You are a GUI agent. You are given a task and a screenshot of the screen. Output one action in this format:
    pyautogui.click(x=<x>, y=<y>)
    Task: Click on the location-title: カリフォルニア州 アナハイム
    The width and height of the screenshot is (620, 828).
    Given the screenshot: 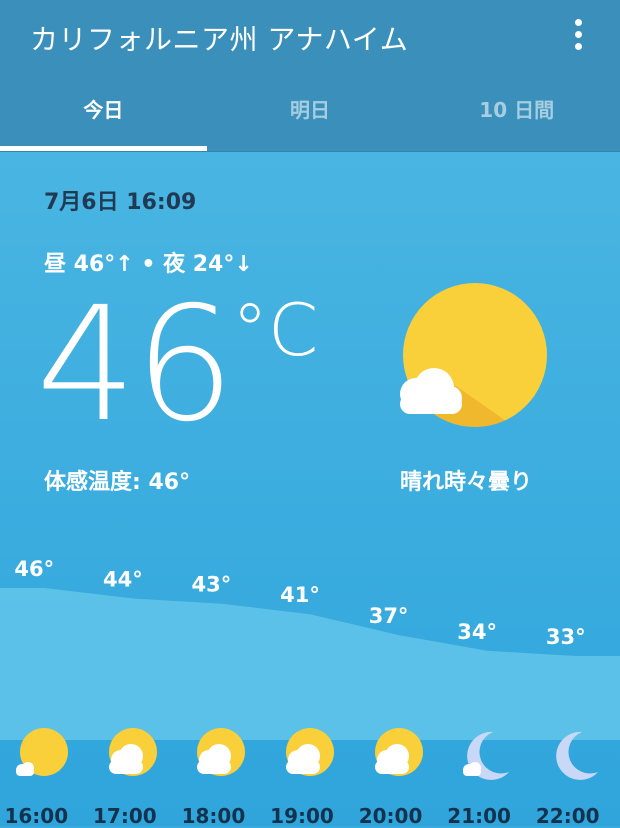 What is the action you would take?
    pyautogui.click(x=219, y=39)
    